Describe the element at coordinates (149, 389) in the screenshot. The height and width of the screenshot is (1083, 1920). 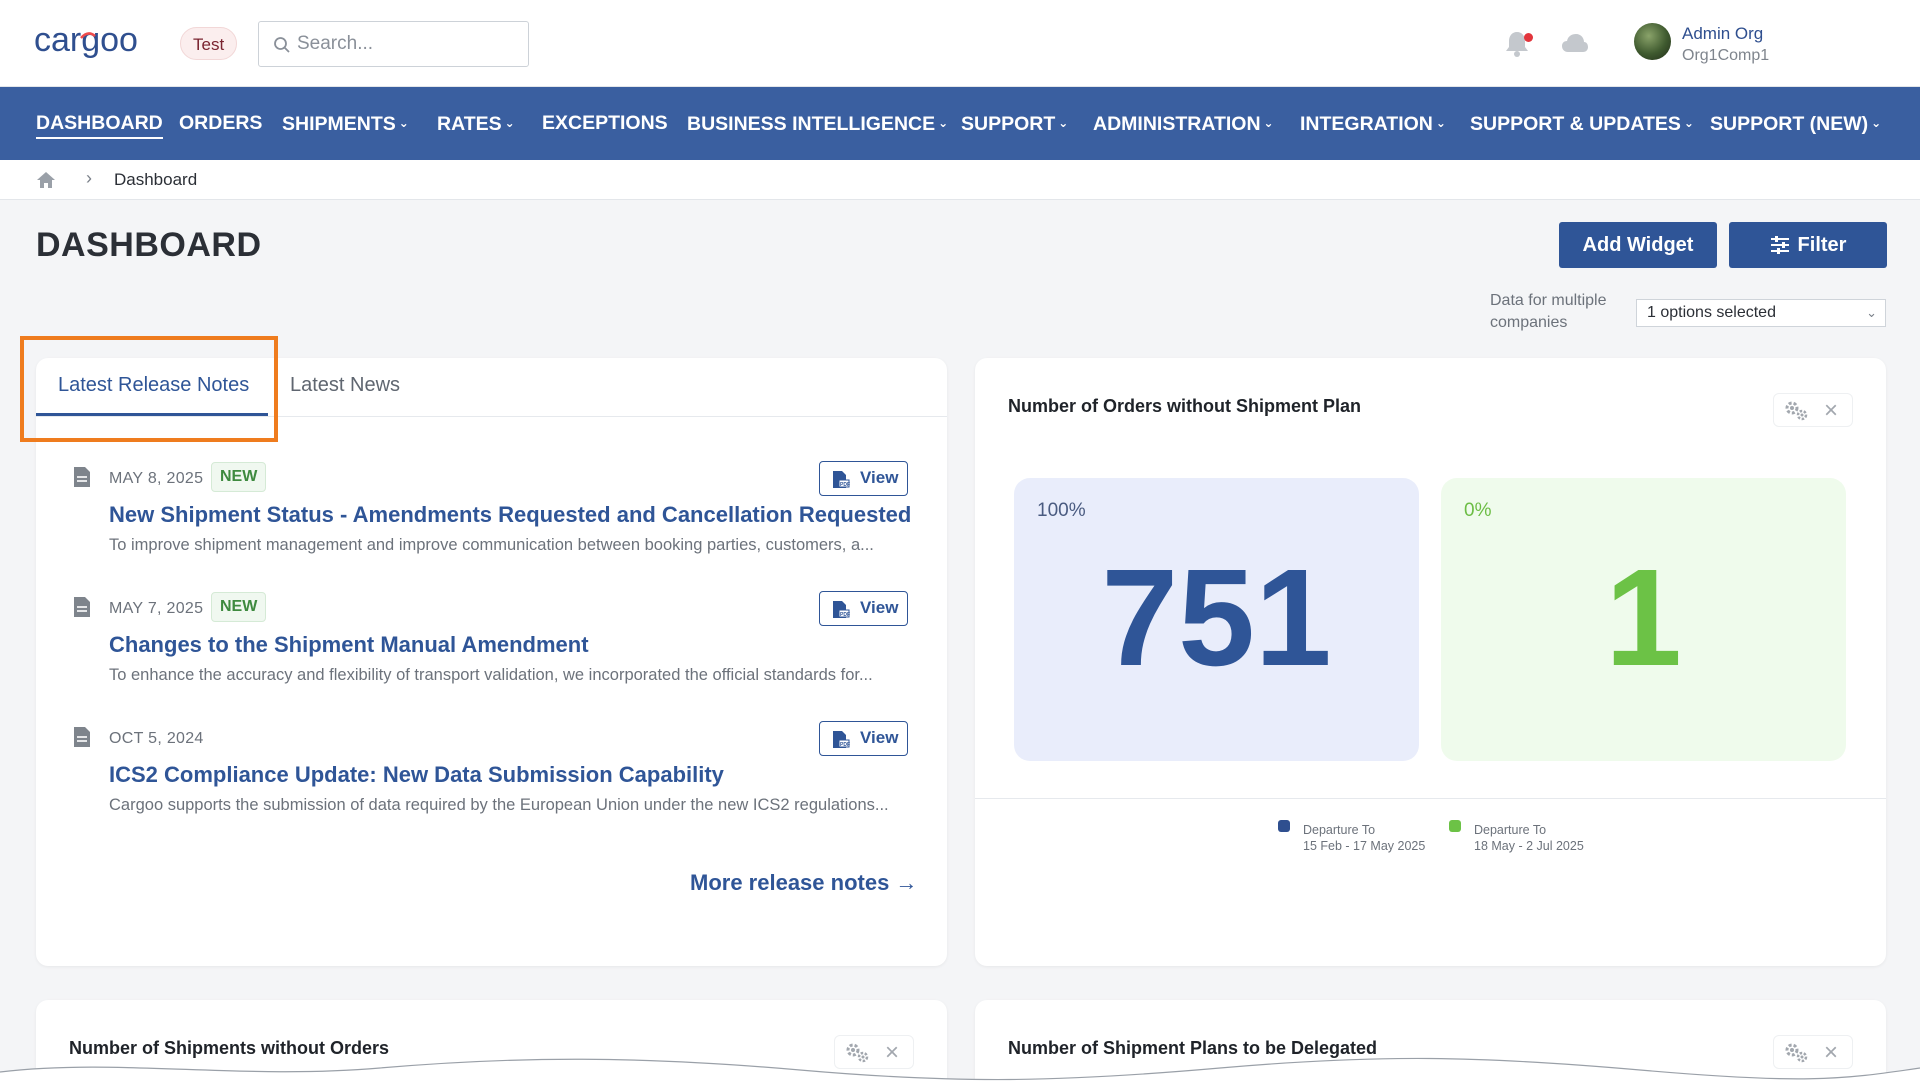
I see `highlight-box` at that location.